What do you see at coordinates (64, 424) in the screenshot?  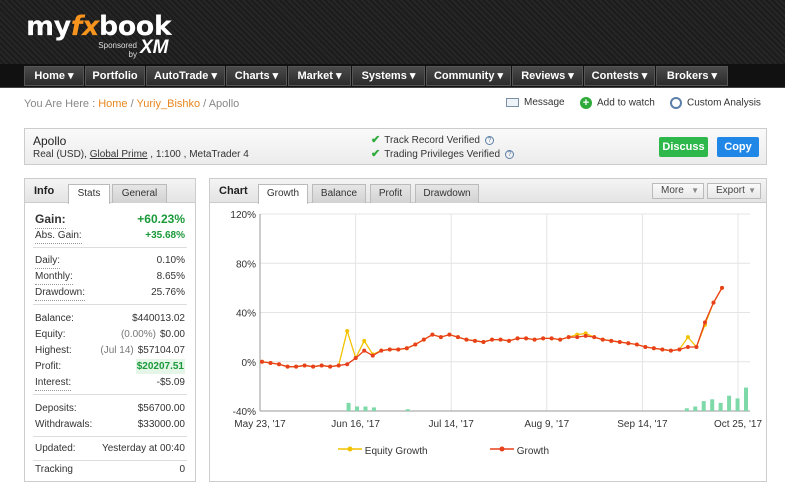 I see `withdrawals-label: Withdrawals:` at bounding box center [64, 424].